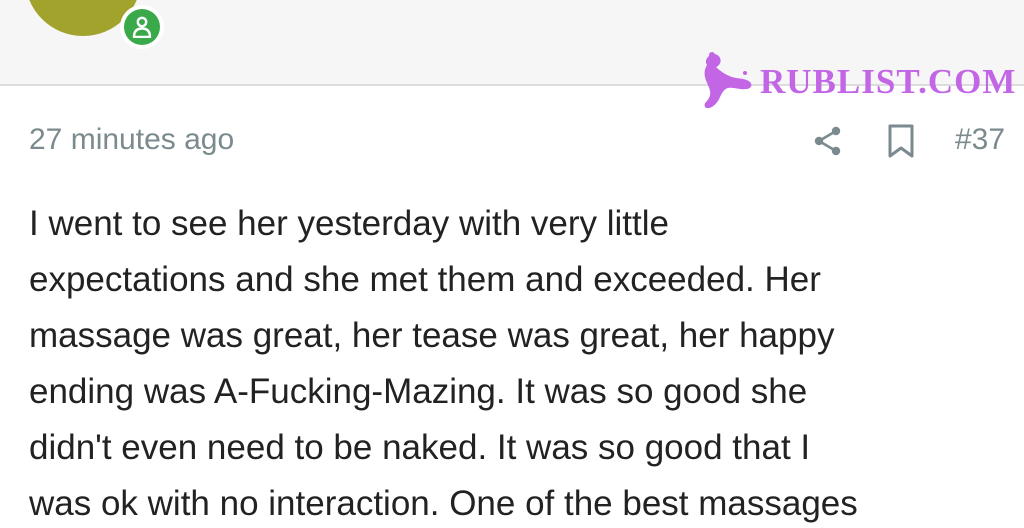 This screenshot has height=528, width=1024. What do you see at coordinates (512, 140) in the screenshot?
I see `post-meta: 27 minutes ago #37` at bounding box center [512, 140].